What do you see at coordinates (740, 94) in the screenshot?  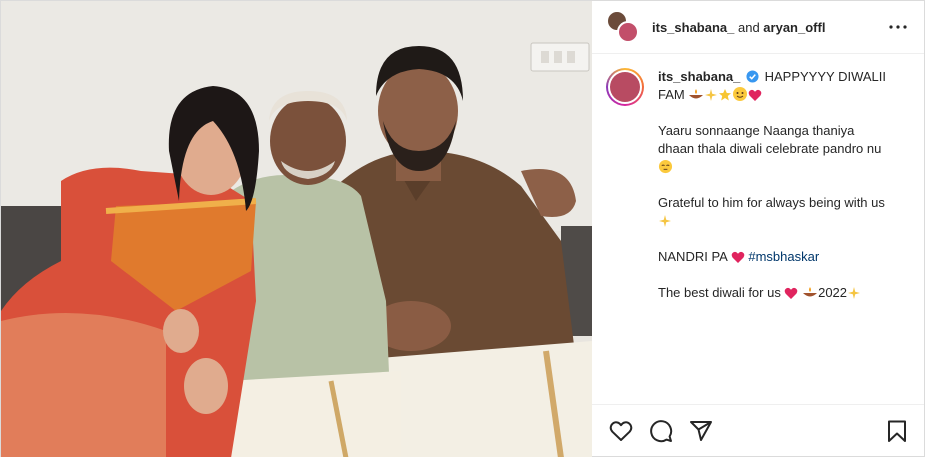 I see `face-emoji-icon` at bounding box center [740, 94].